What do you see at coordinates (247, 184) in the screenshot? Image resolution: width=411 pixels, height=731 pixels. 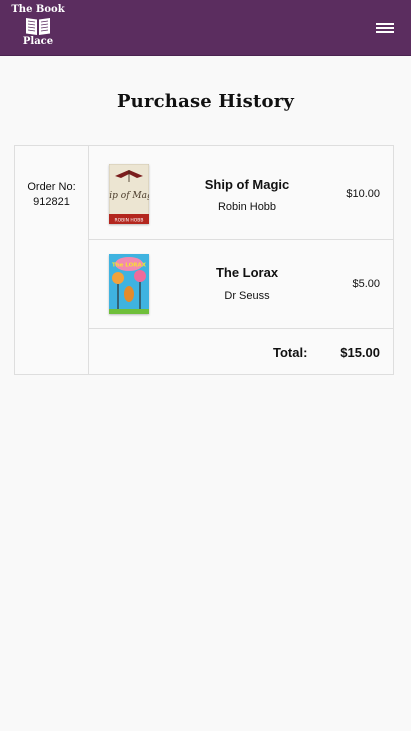 I see `book-title: Ship of Magic` at bounding box center [247, 184].